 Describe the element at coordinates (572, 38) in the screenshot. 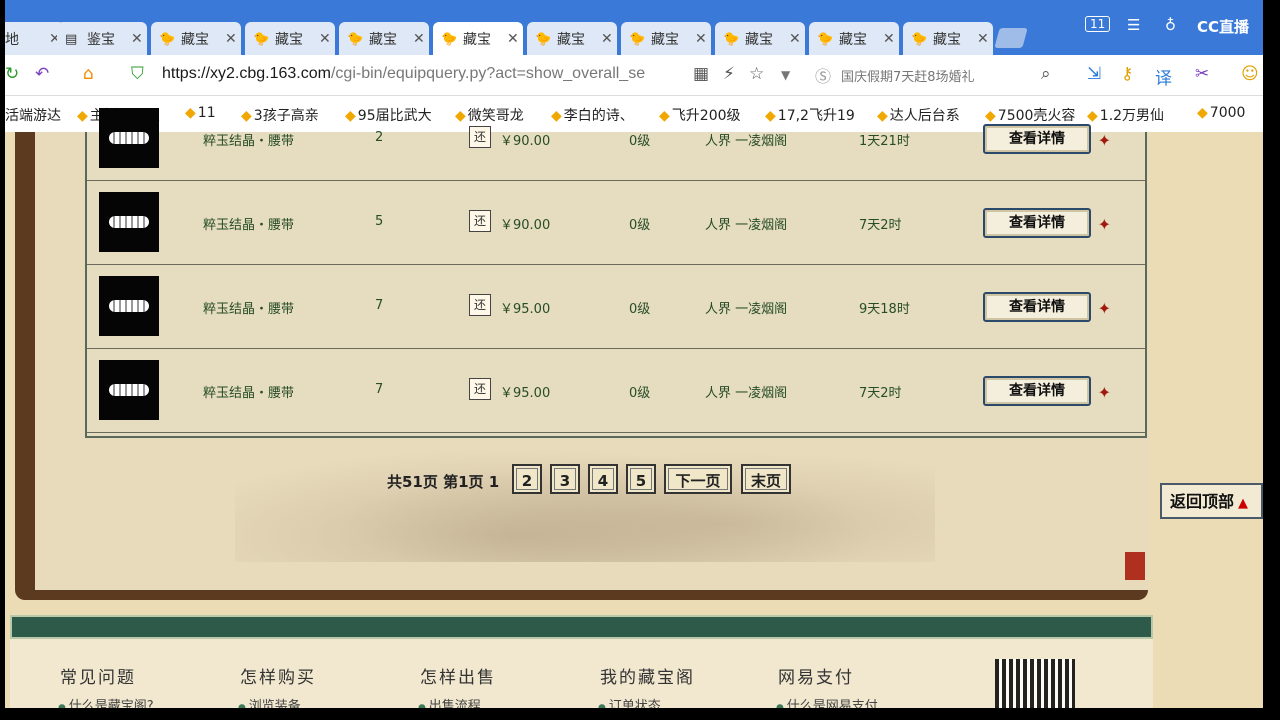

I see `tab-6: 🐤 藏宝 ✕` at that location.